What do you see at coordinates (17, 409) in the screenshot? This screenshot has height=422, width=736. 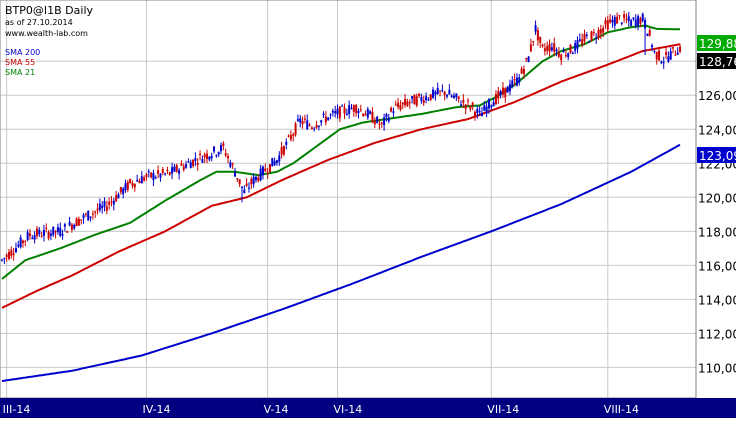 I see `x-tick-label: III-14` at bounding box center [17, 409].